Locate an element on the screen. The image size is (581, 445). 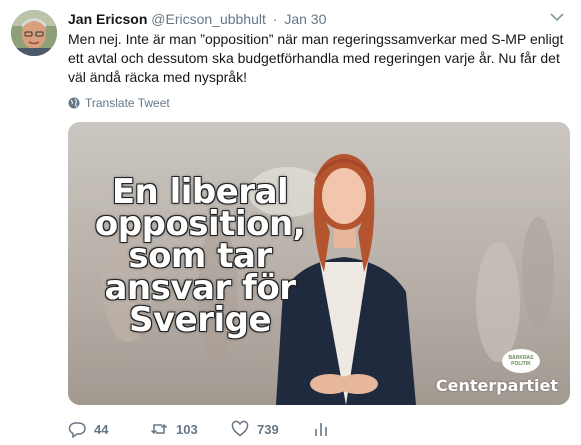
reply-count: 44 is located at coordinates (101, 429).